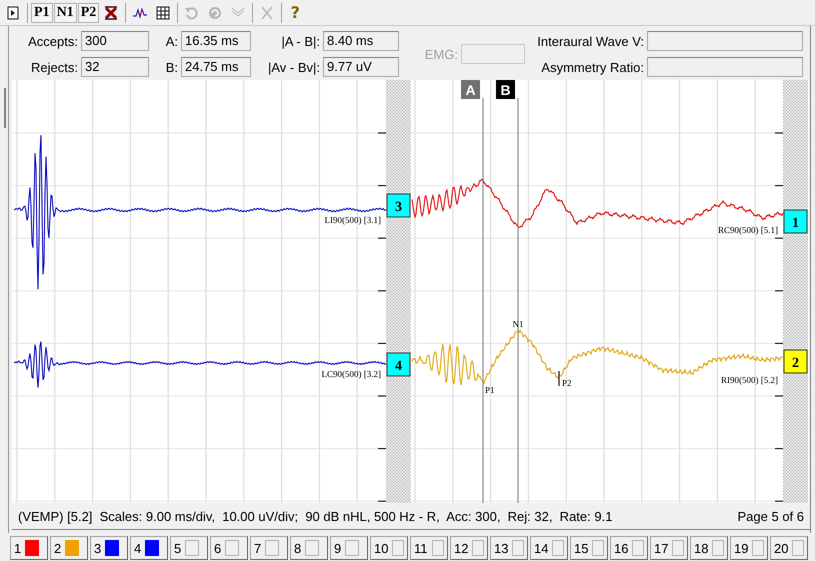 This screenshot has height=561, width=815. I want to click on field-label: Asymmetry Ratio:, so click(592, 67).